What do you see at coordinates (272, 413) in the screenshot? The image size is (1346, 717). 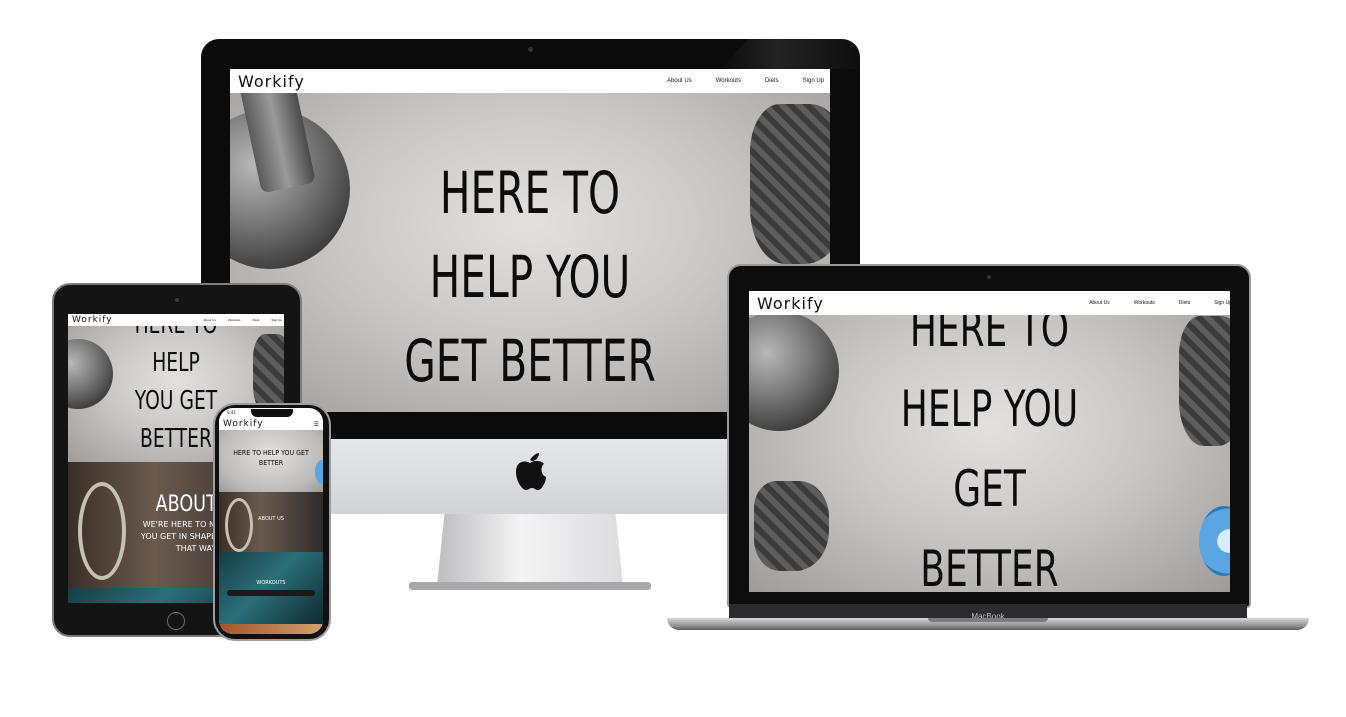 I see `phone-notch` at bounding box center [272, 413].